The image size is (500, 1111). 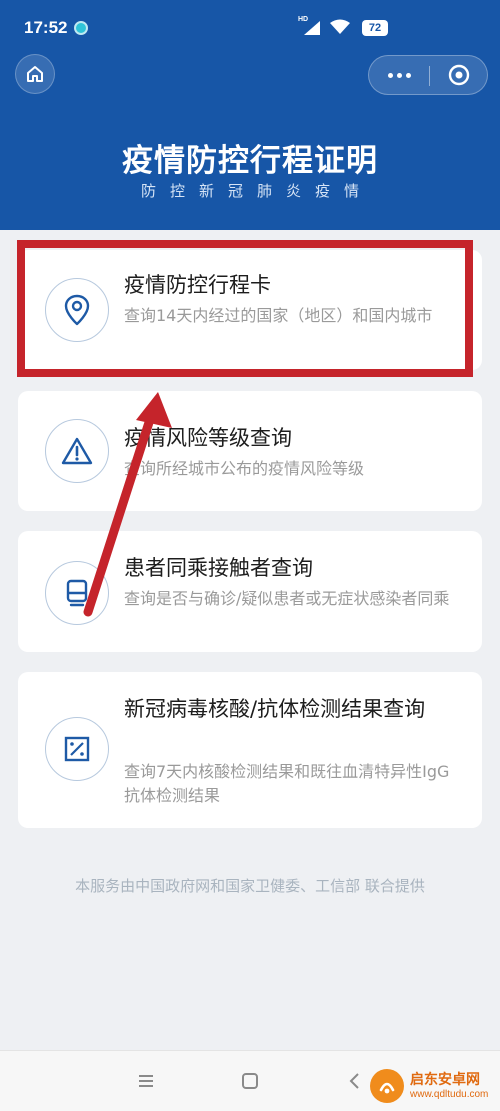 I want to click on watermark-logo-icon, so click(x=387, y=1086).